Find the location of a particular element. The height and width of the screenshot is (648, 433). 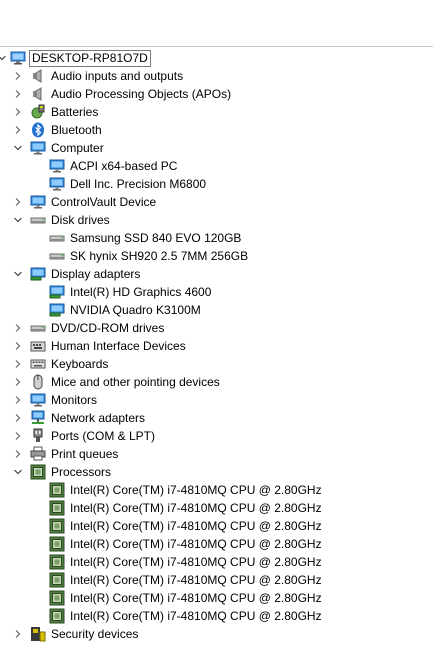

printer-icon is located at coordinates (38, 454).